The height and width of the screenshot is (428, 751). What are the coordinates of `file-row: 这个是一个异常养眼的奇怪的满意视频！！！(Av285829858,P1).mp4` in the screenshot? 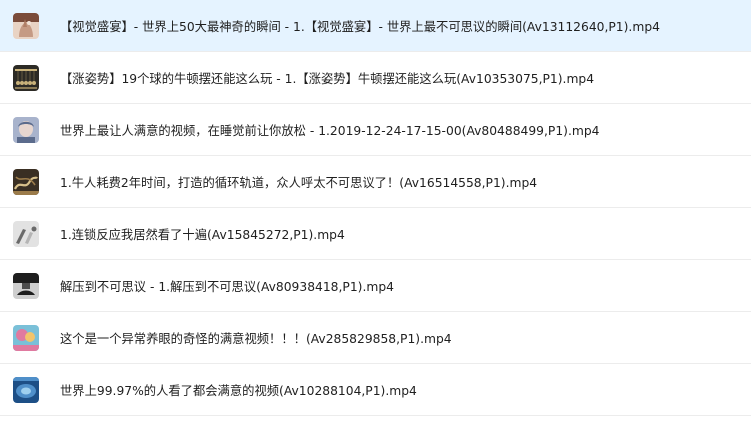 It's located at (375, 338).